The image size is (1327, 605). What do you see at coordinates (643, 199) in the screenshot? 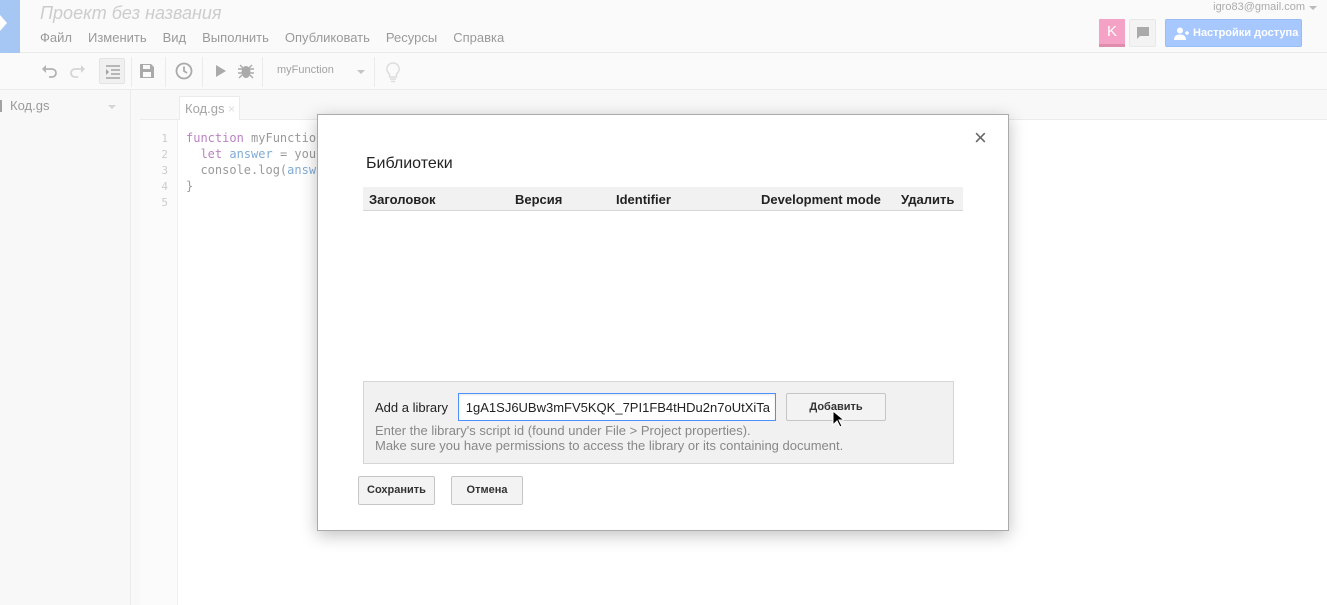
I see `column-header-identifier: Identifier` at bounding box center [643, 199].